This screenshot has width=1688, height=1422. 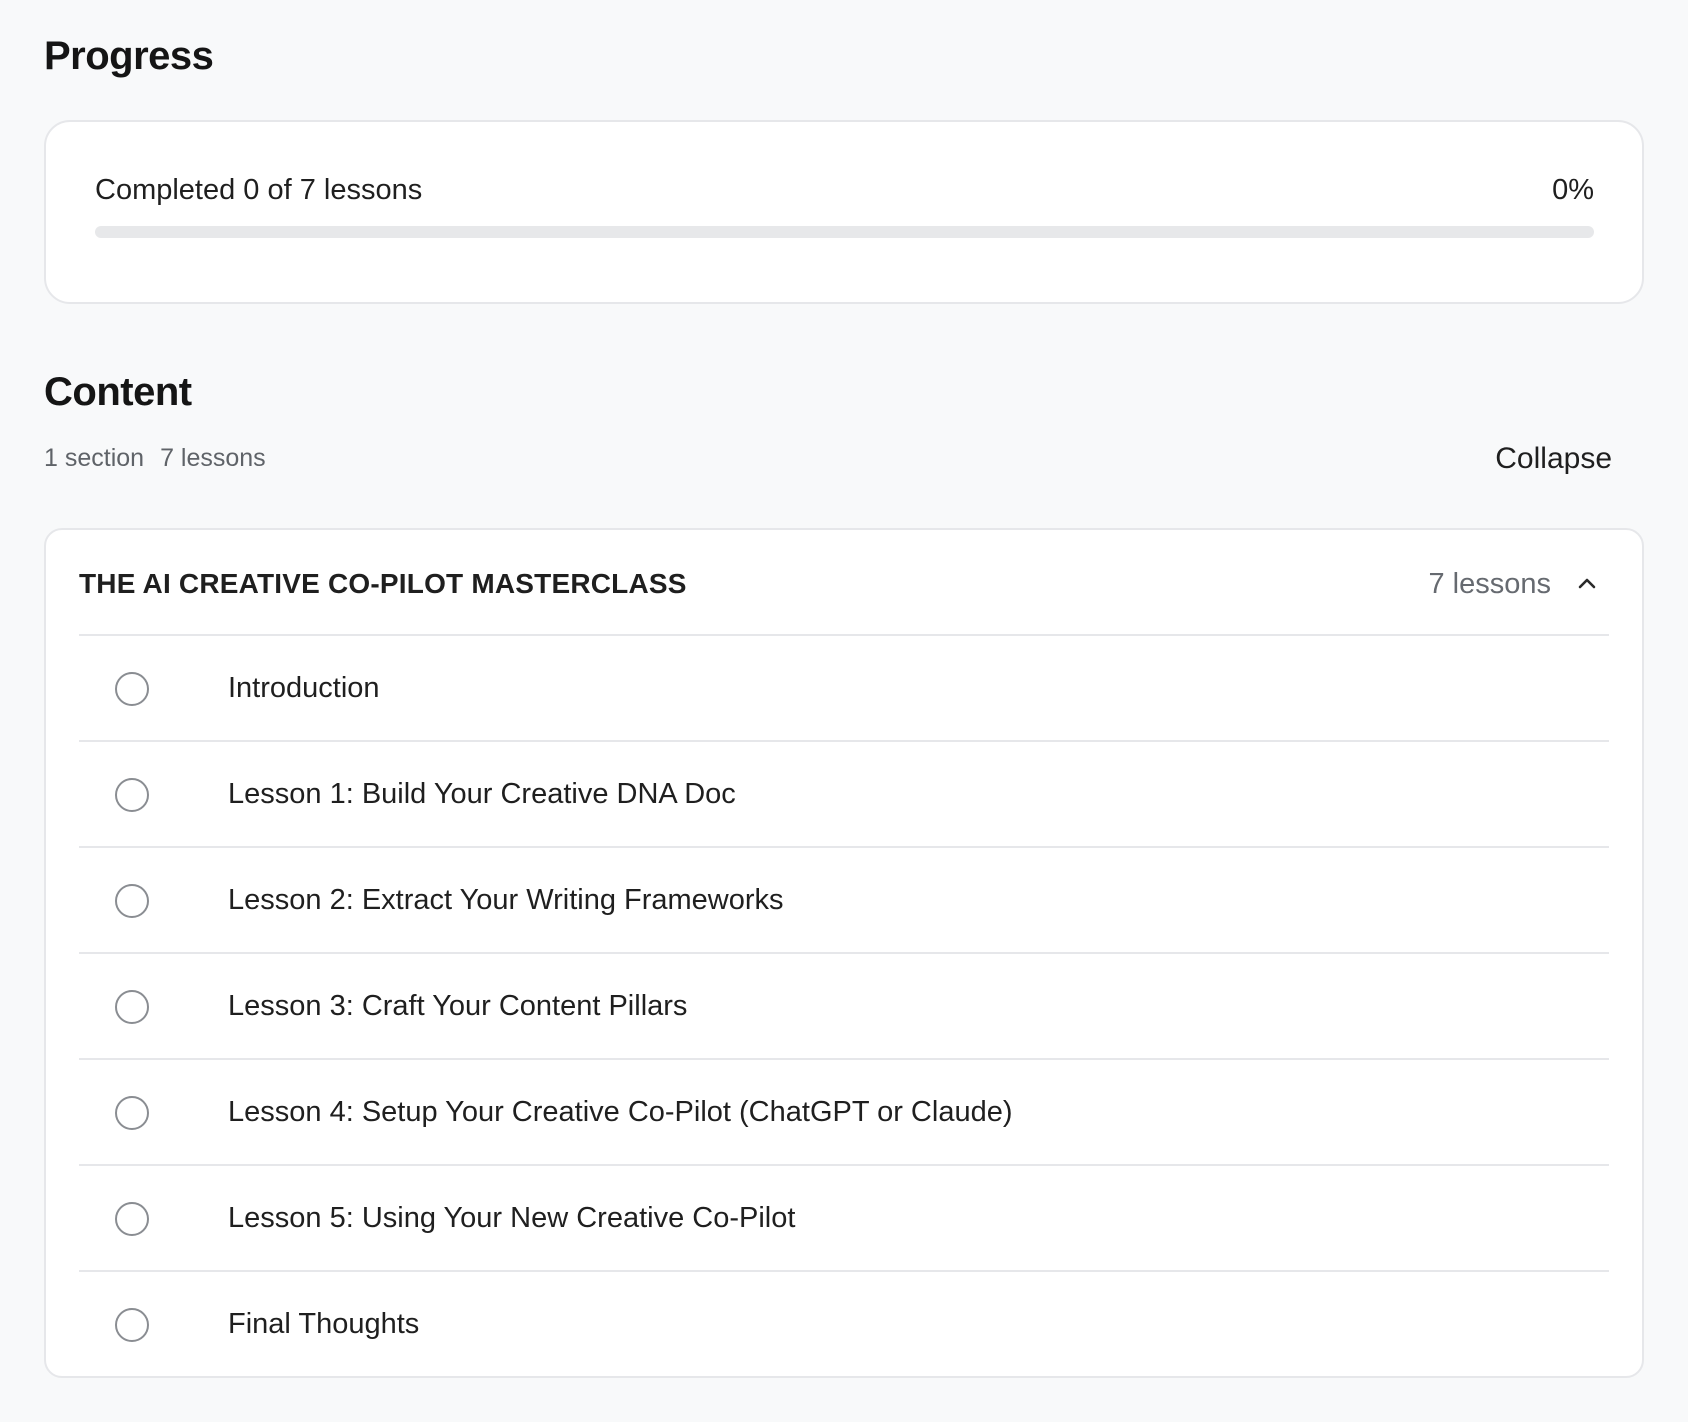 What do you see at coordinates (1573, 190) in the screenshot?
I see `progress-percent: 0%` at bounding box center [1573, 190].